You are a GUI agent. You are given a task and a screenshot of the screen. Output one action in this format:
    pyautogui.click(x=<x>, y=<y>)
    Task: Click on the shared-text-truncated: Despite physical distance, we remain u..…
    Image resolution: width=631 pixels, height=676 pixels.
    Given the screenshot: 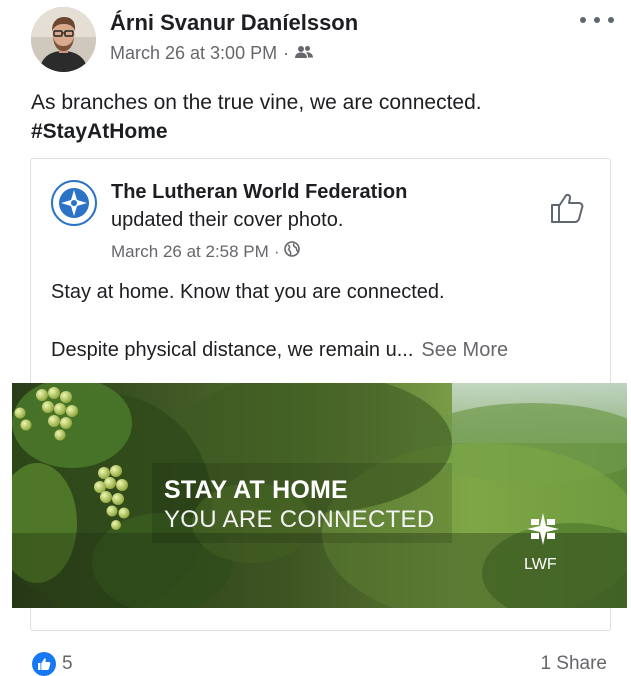 What is the action you would take?
    pyautogui.click(x=232, y=350)
    